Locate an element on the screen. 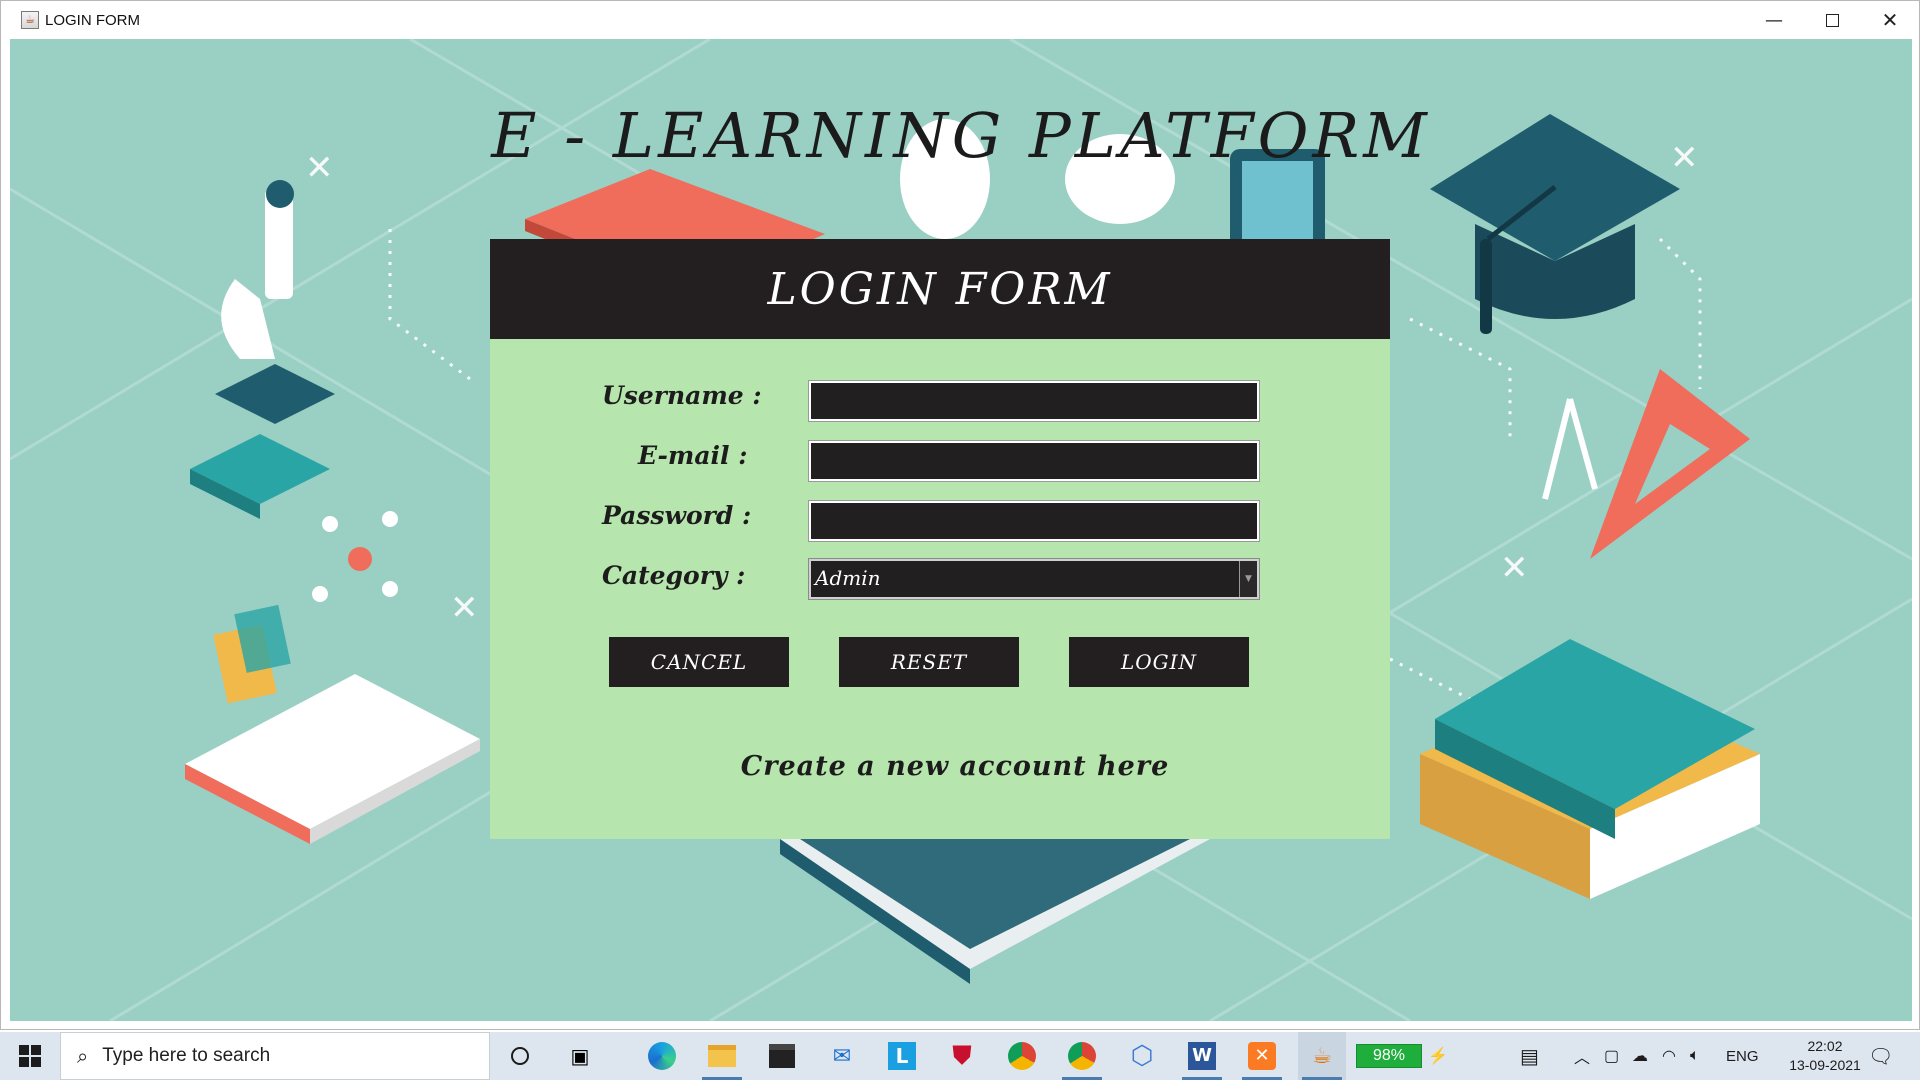 The width and height of the screenshot is (1920, 1080). search-placeholder: Type here to search is located at coordinates (186, 1055).